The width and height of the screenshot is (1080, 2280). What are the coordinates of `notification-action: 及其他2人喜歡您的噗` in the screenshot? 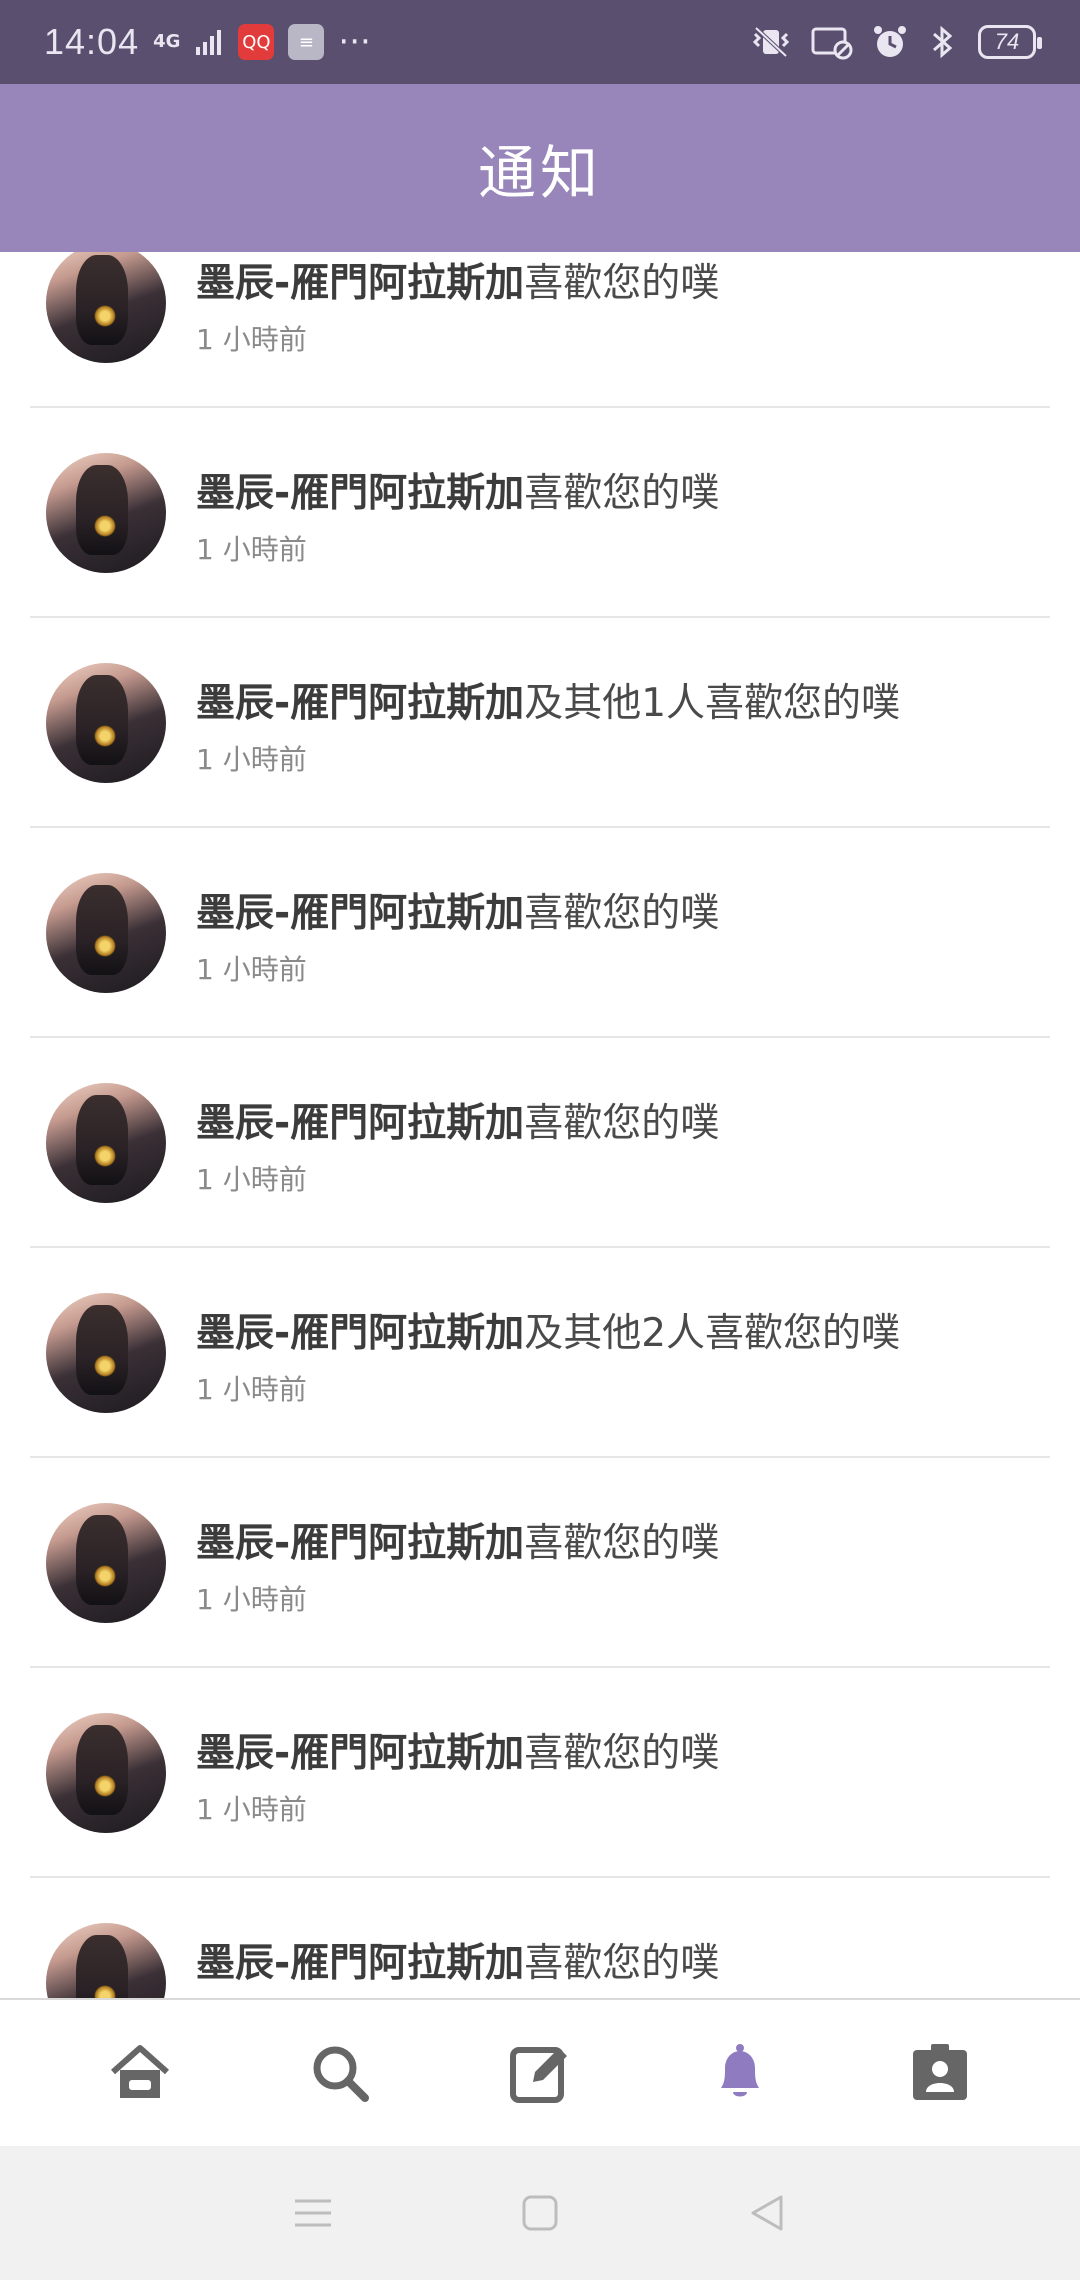 It's located at (712, 1333).